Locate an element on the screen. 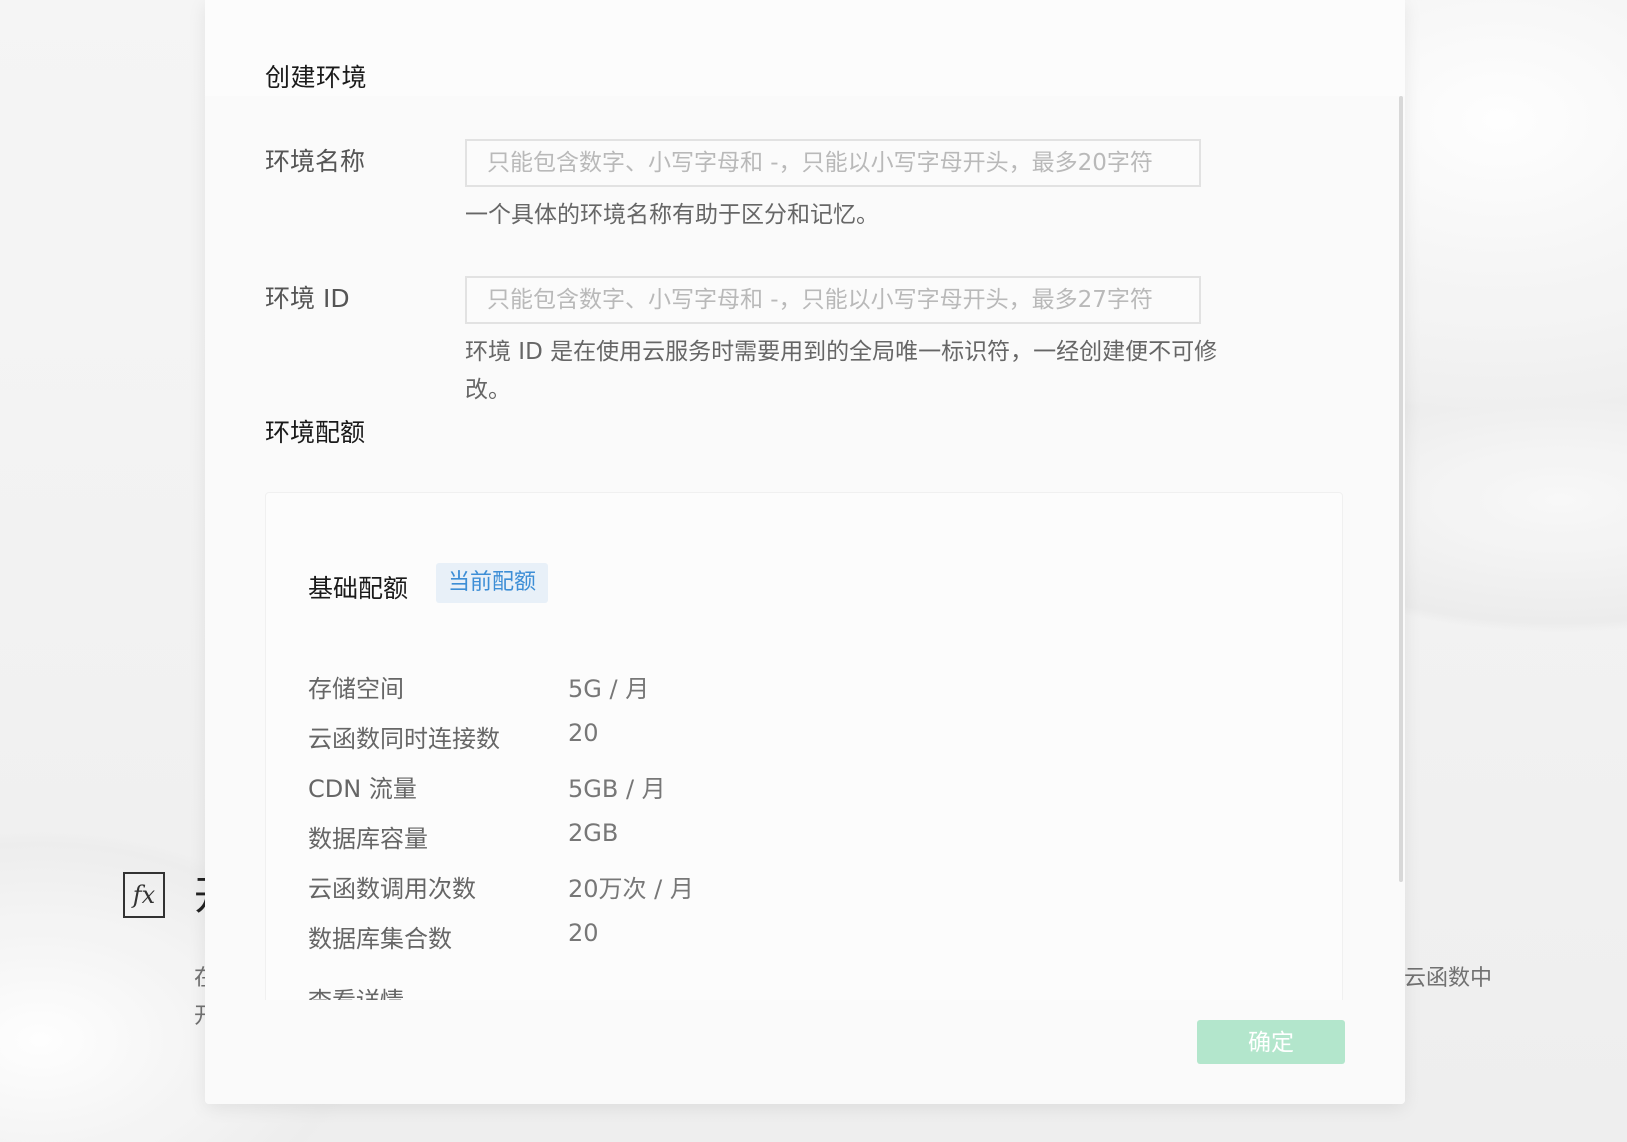 The image size is (1627, 1142). function-icon-text: fx is located at coordinates (144, 895).